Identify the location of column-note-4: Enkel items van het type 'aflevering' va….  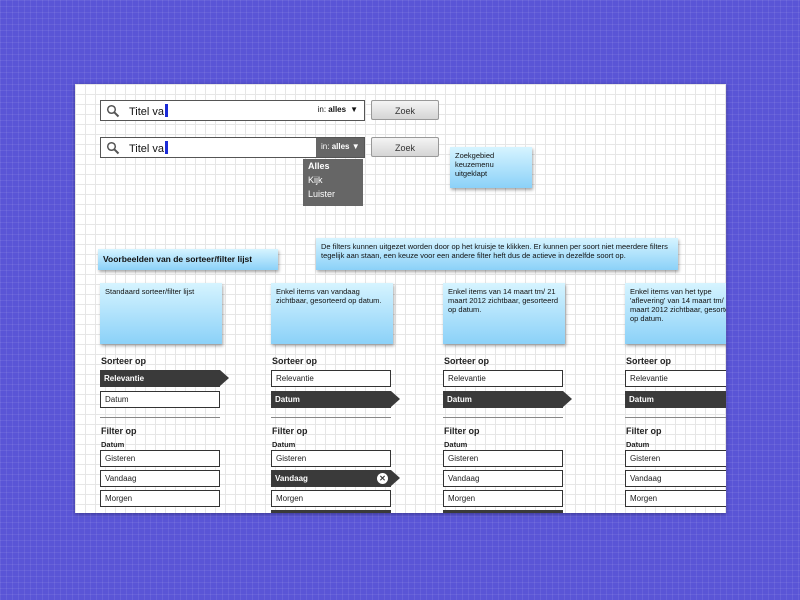
(675, 313).